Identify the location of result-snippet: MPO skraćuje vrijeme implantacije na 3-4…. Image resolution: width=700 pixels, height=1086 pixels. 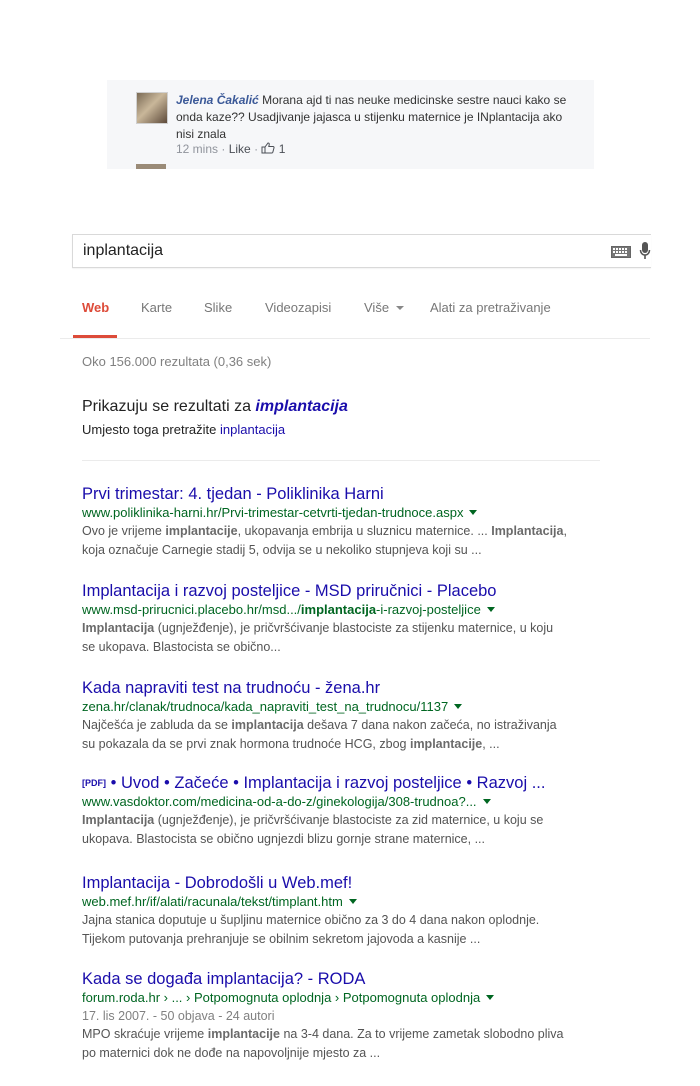
(342, 1044).